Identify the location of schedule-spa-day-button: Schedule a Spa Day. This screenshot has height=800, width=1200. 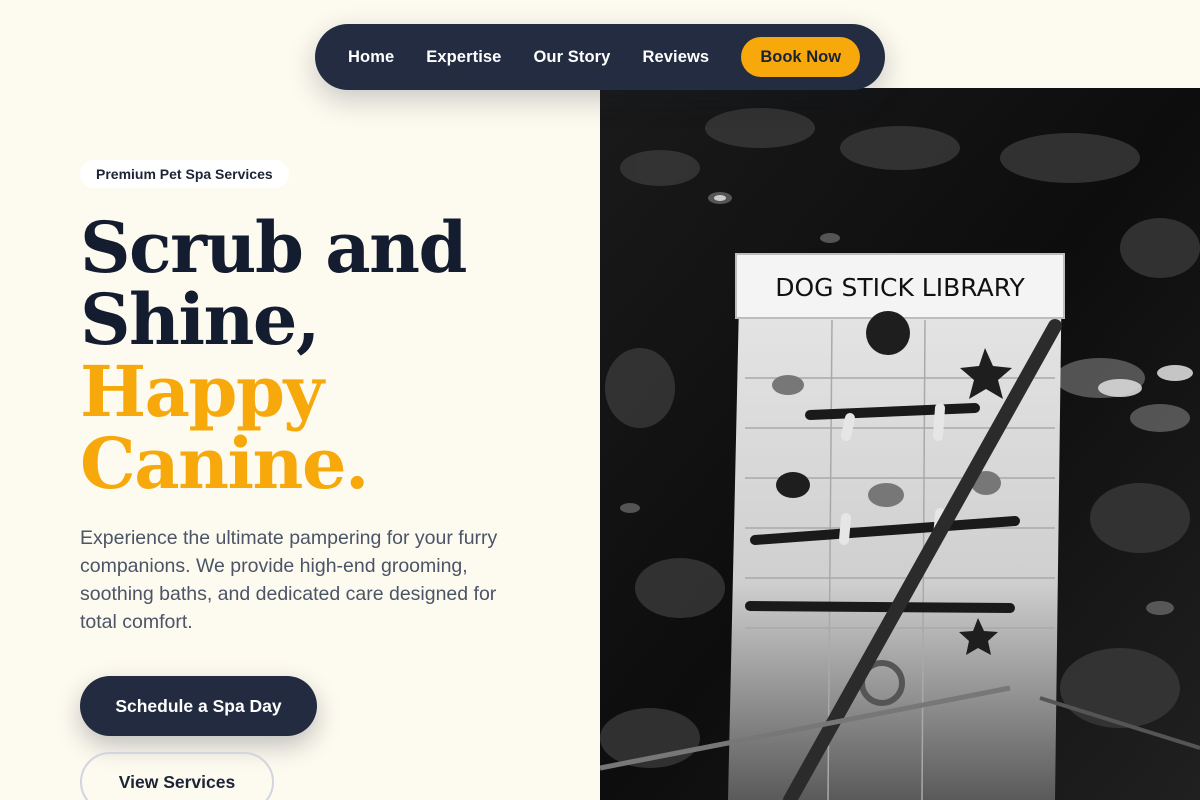
(198, 706).